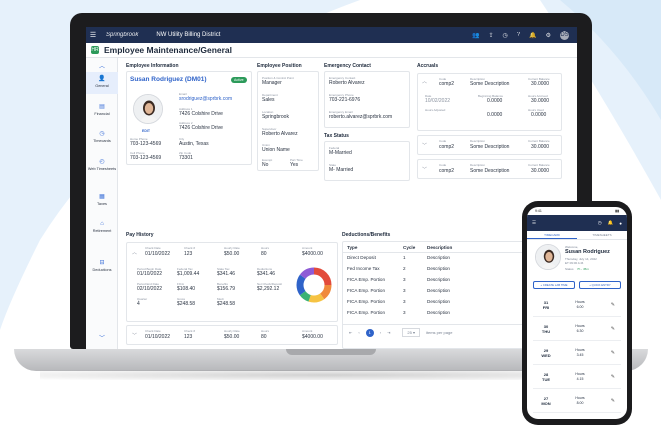 The height and width of the screenshot is (429, 661). I want to click on items-per-page-label: items per page, so click(439, 332).